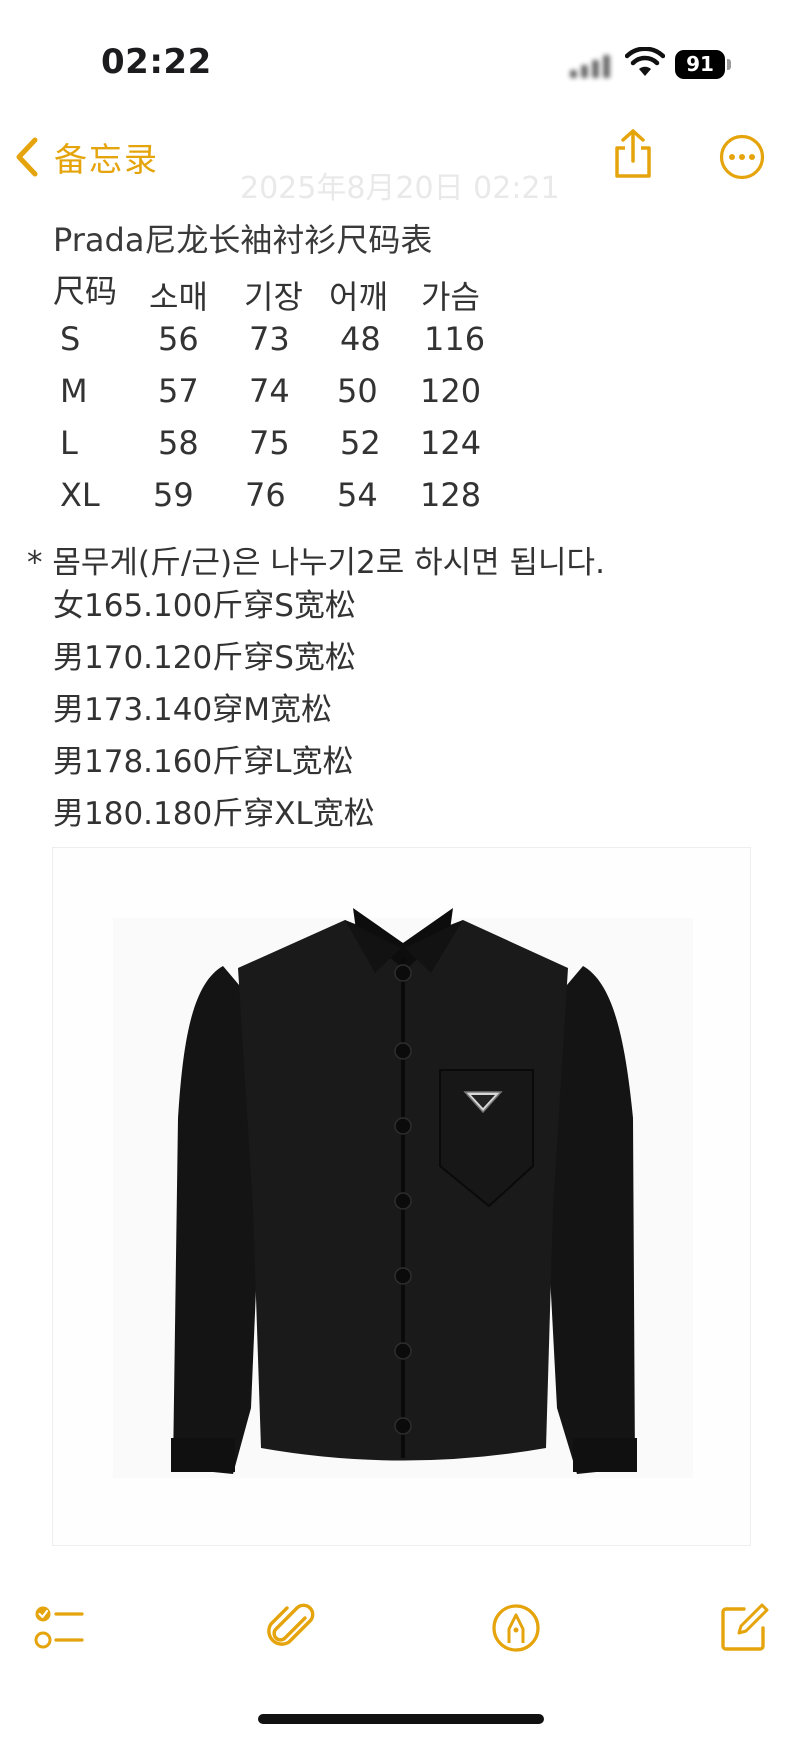 This screenshot has height=1739, width=800. What do you see at coordinates (69, 443) in the screenshot?
I see `table-cell: L` at bounding box center [69, 443].